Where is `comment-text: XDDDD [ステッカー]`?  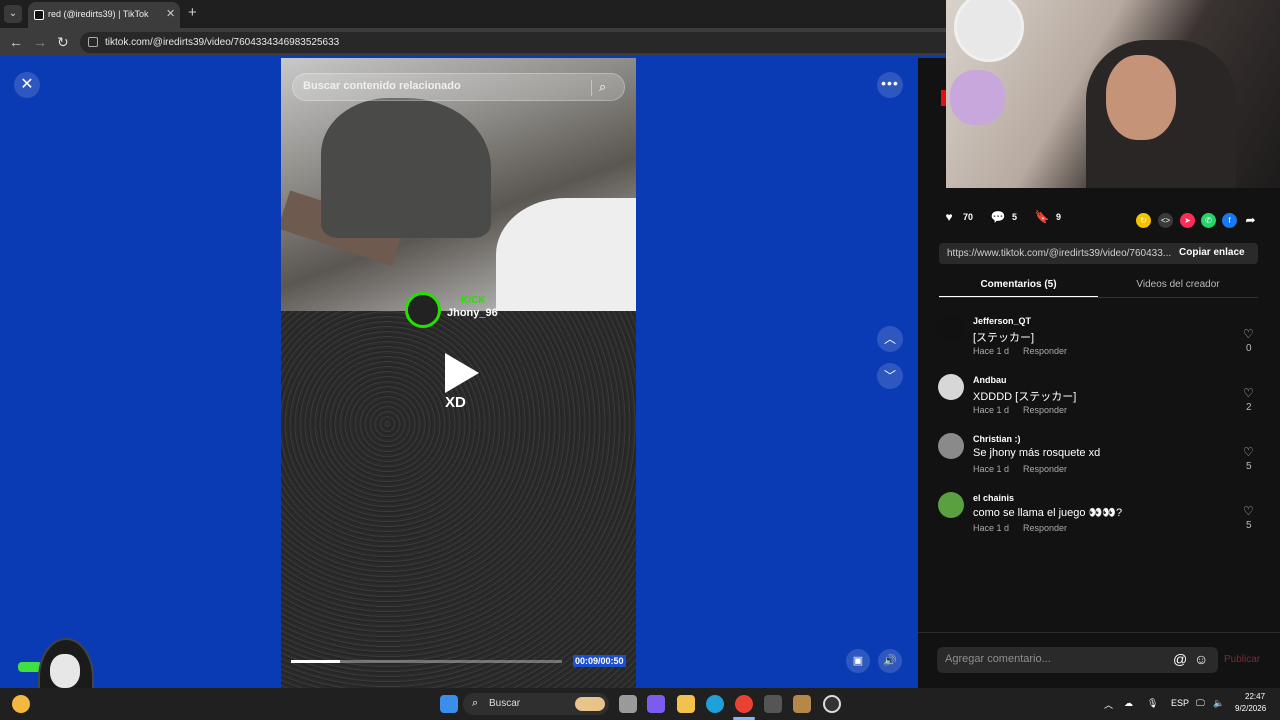 comment-text: XDDDD [ステッカー] is located at coordinates (1025, 397).